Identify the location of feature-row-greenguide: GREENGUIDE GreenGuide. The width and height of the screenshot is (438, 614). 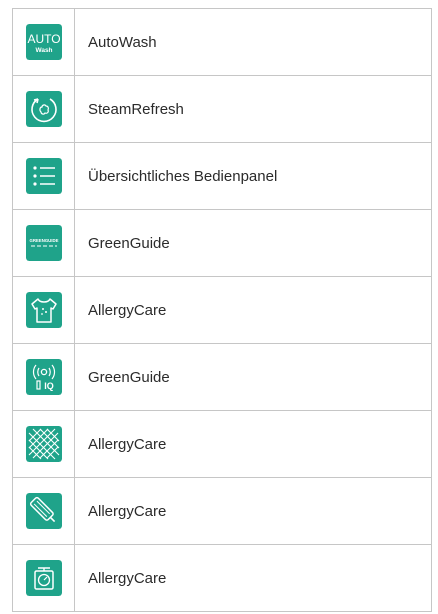
(222, 243).